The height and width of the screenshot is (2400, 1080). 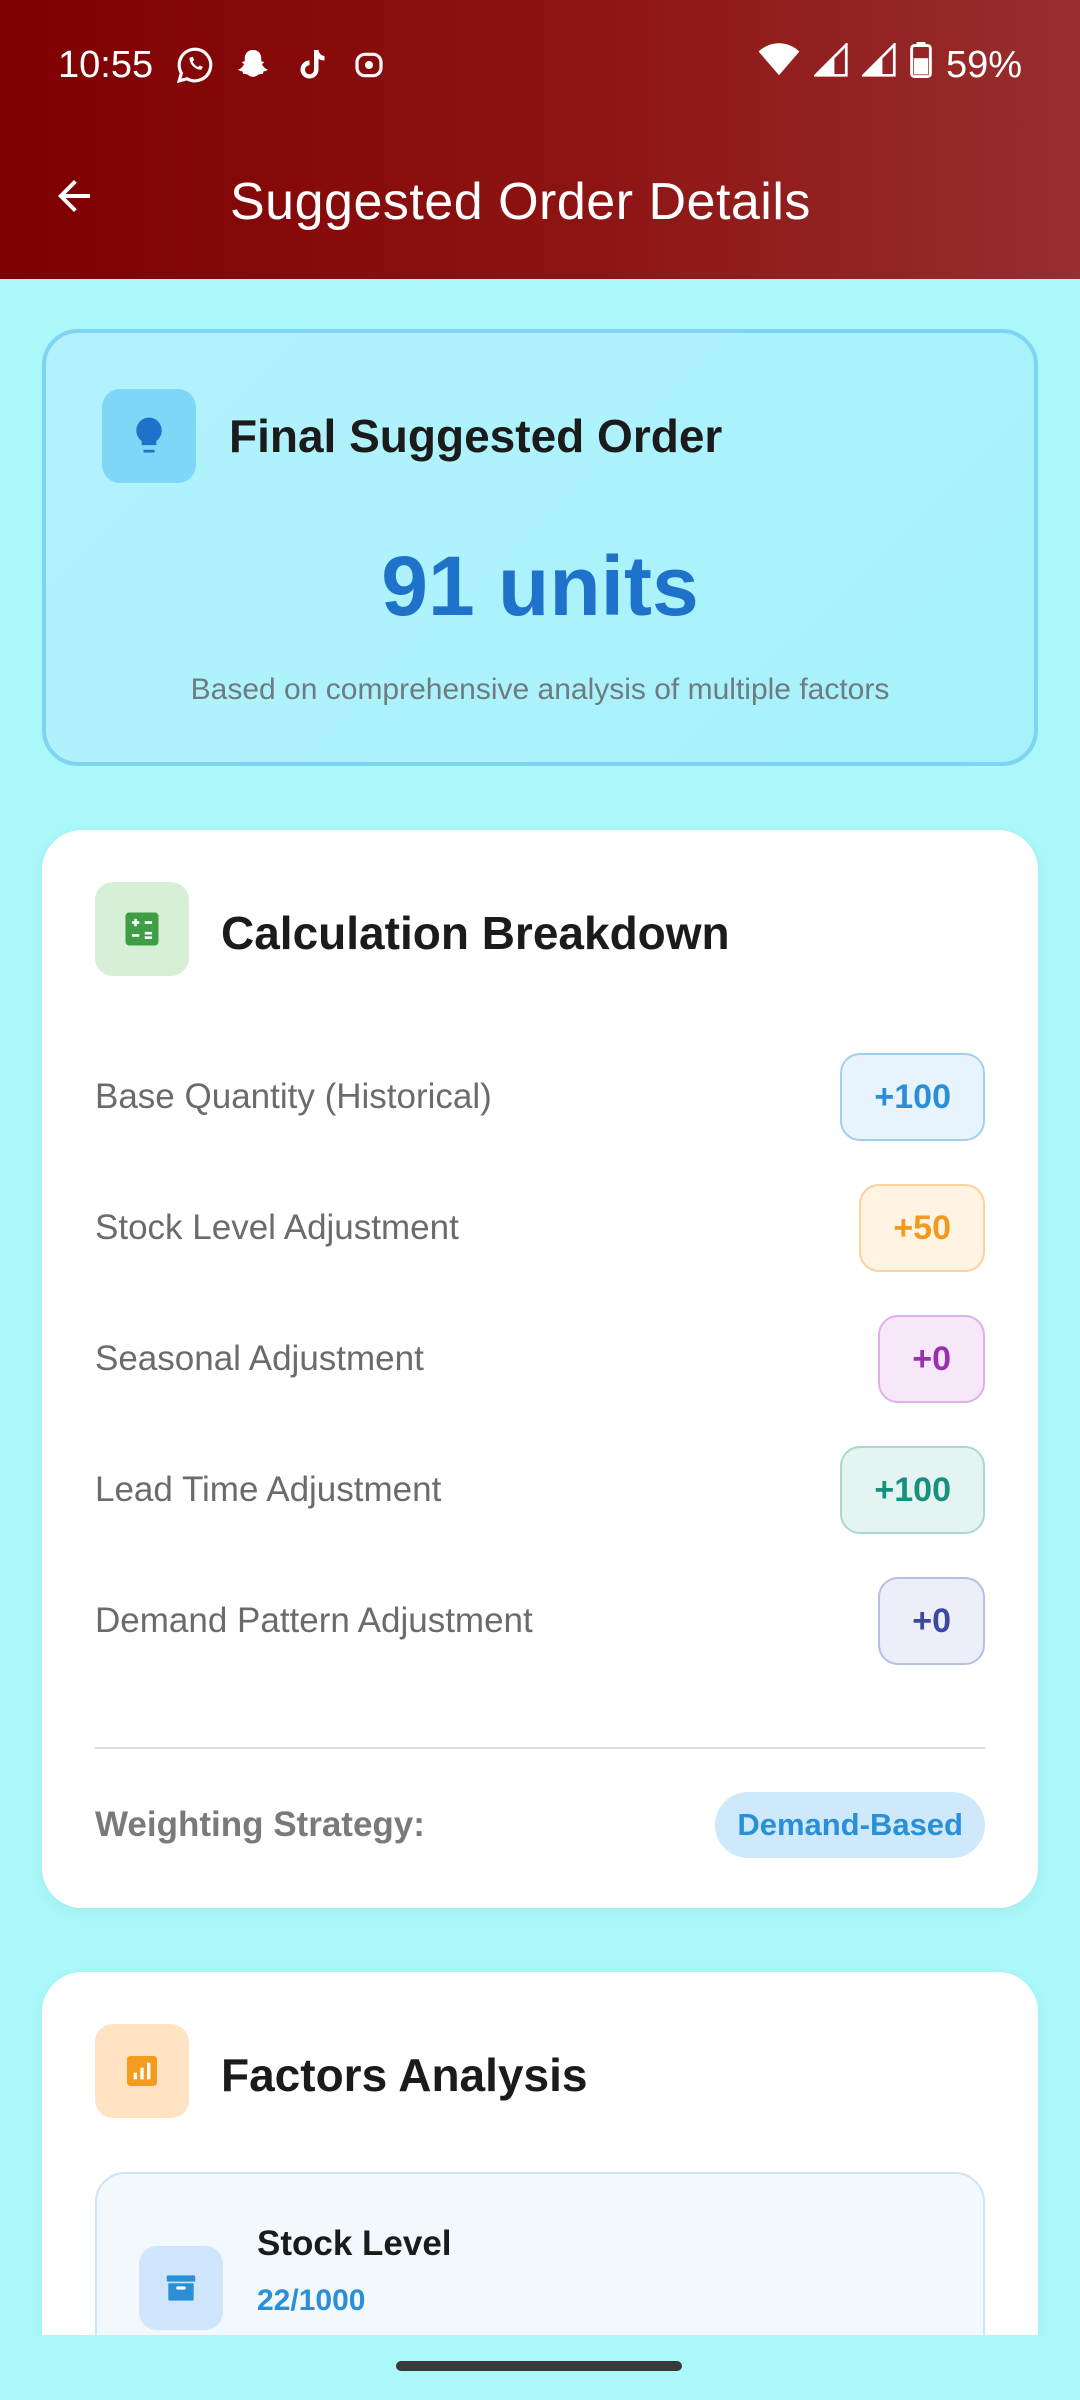 I want to click on breakdown-label: Base Quantity (Historical), so click(x=293, y=1096).